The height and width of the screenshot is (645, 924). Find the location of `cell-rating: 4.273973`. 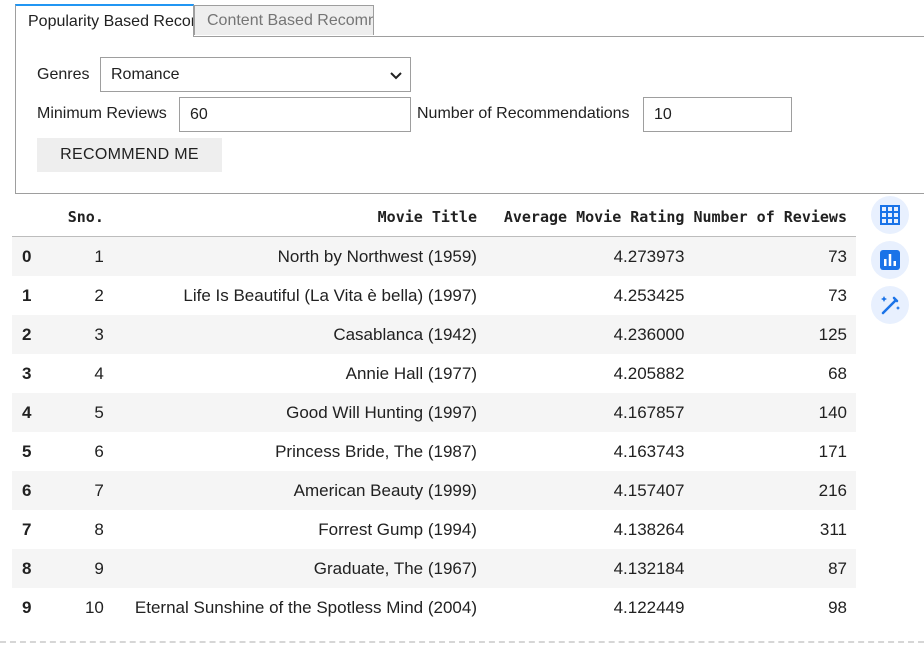

cell-rating: 4.273973 is located at coordinates (589, 256).